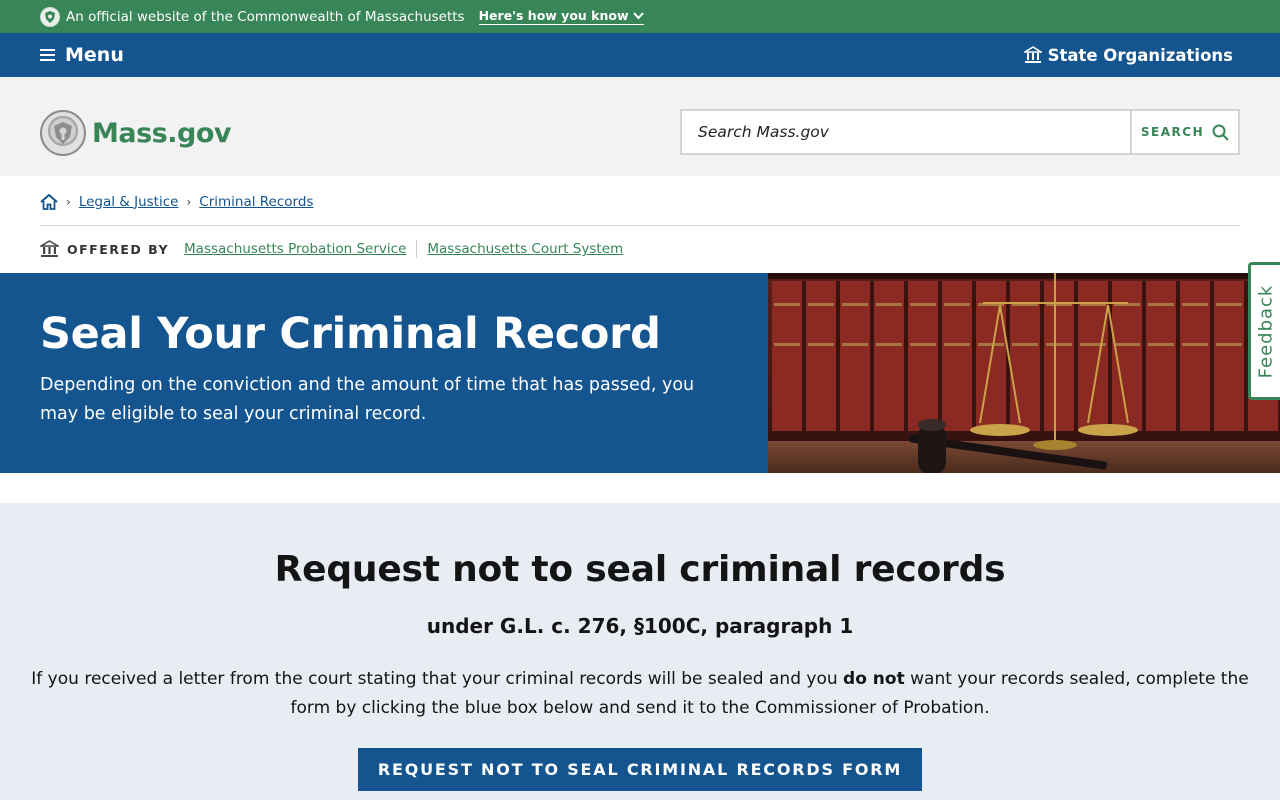  Describe the element at coordinates (874, 679) in the screenshot. I see `emphasis-do-not: do not` at that location.